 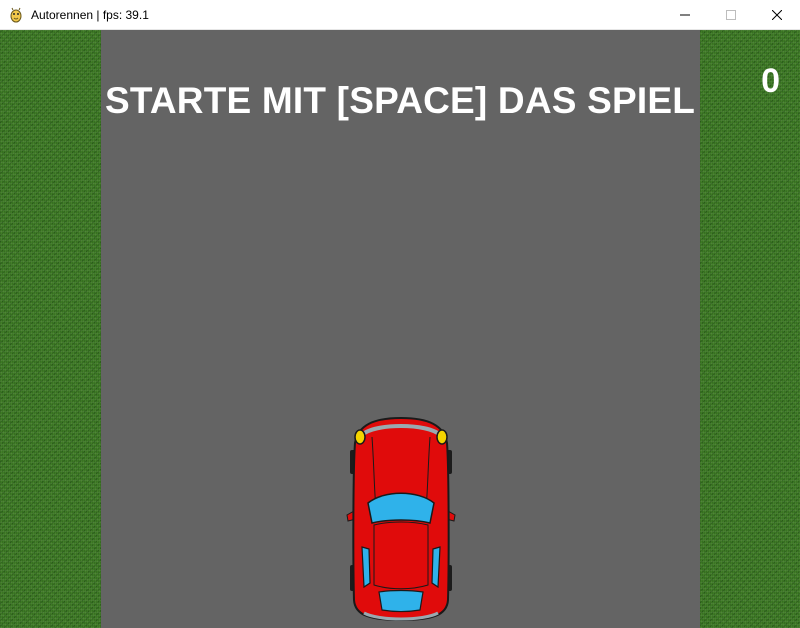 What do you see at coordinates (400, 15) in the screenshot?
I see `title-bar: Autorennen | fps: 39.1` at bounding box center [400, 15].